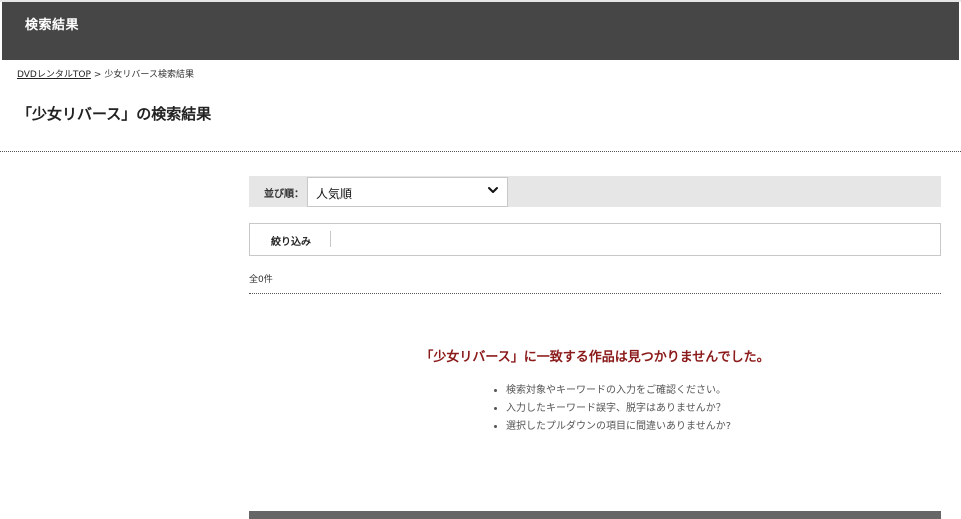 This screenshot has height=519, width=961. What do you see at coordinates (618, 409) in the screenshot?
I see `list-item: 入力したキーワード誤字、脱字はありませんか？` at bounding box center [618, 409].